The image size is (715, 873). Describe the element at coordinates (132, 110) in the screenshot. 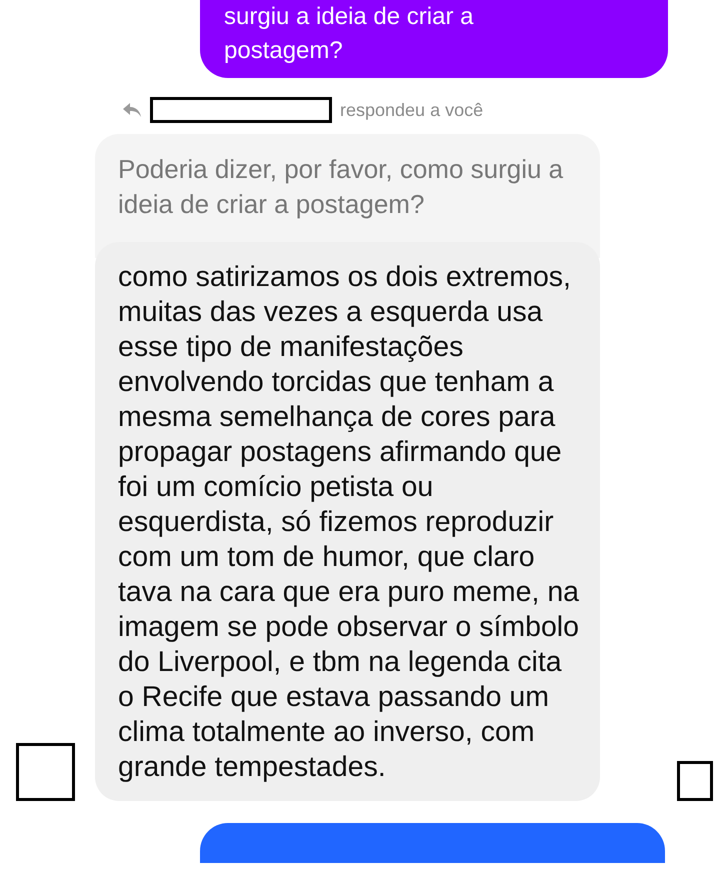

I see `reply-arrow-icon` at that location.